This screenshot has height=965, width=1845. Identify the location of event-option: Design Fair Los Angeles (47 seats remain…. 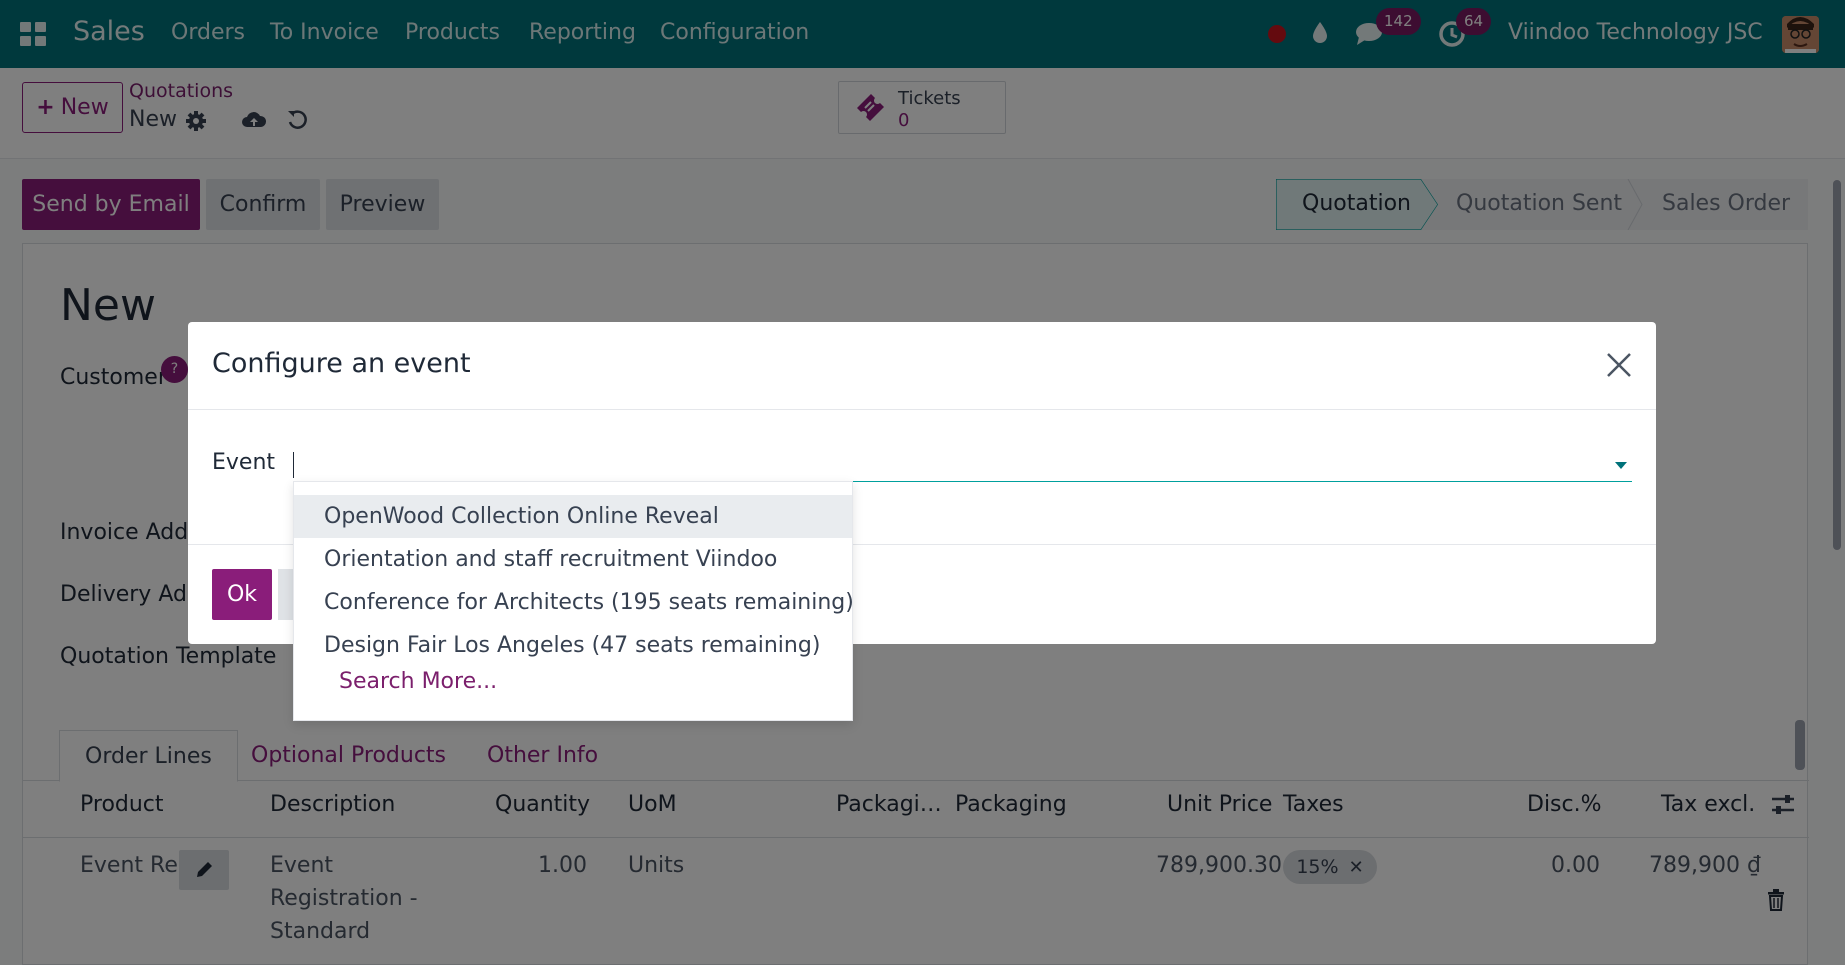
(573, 645).